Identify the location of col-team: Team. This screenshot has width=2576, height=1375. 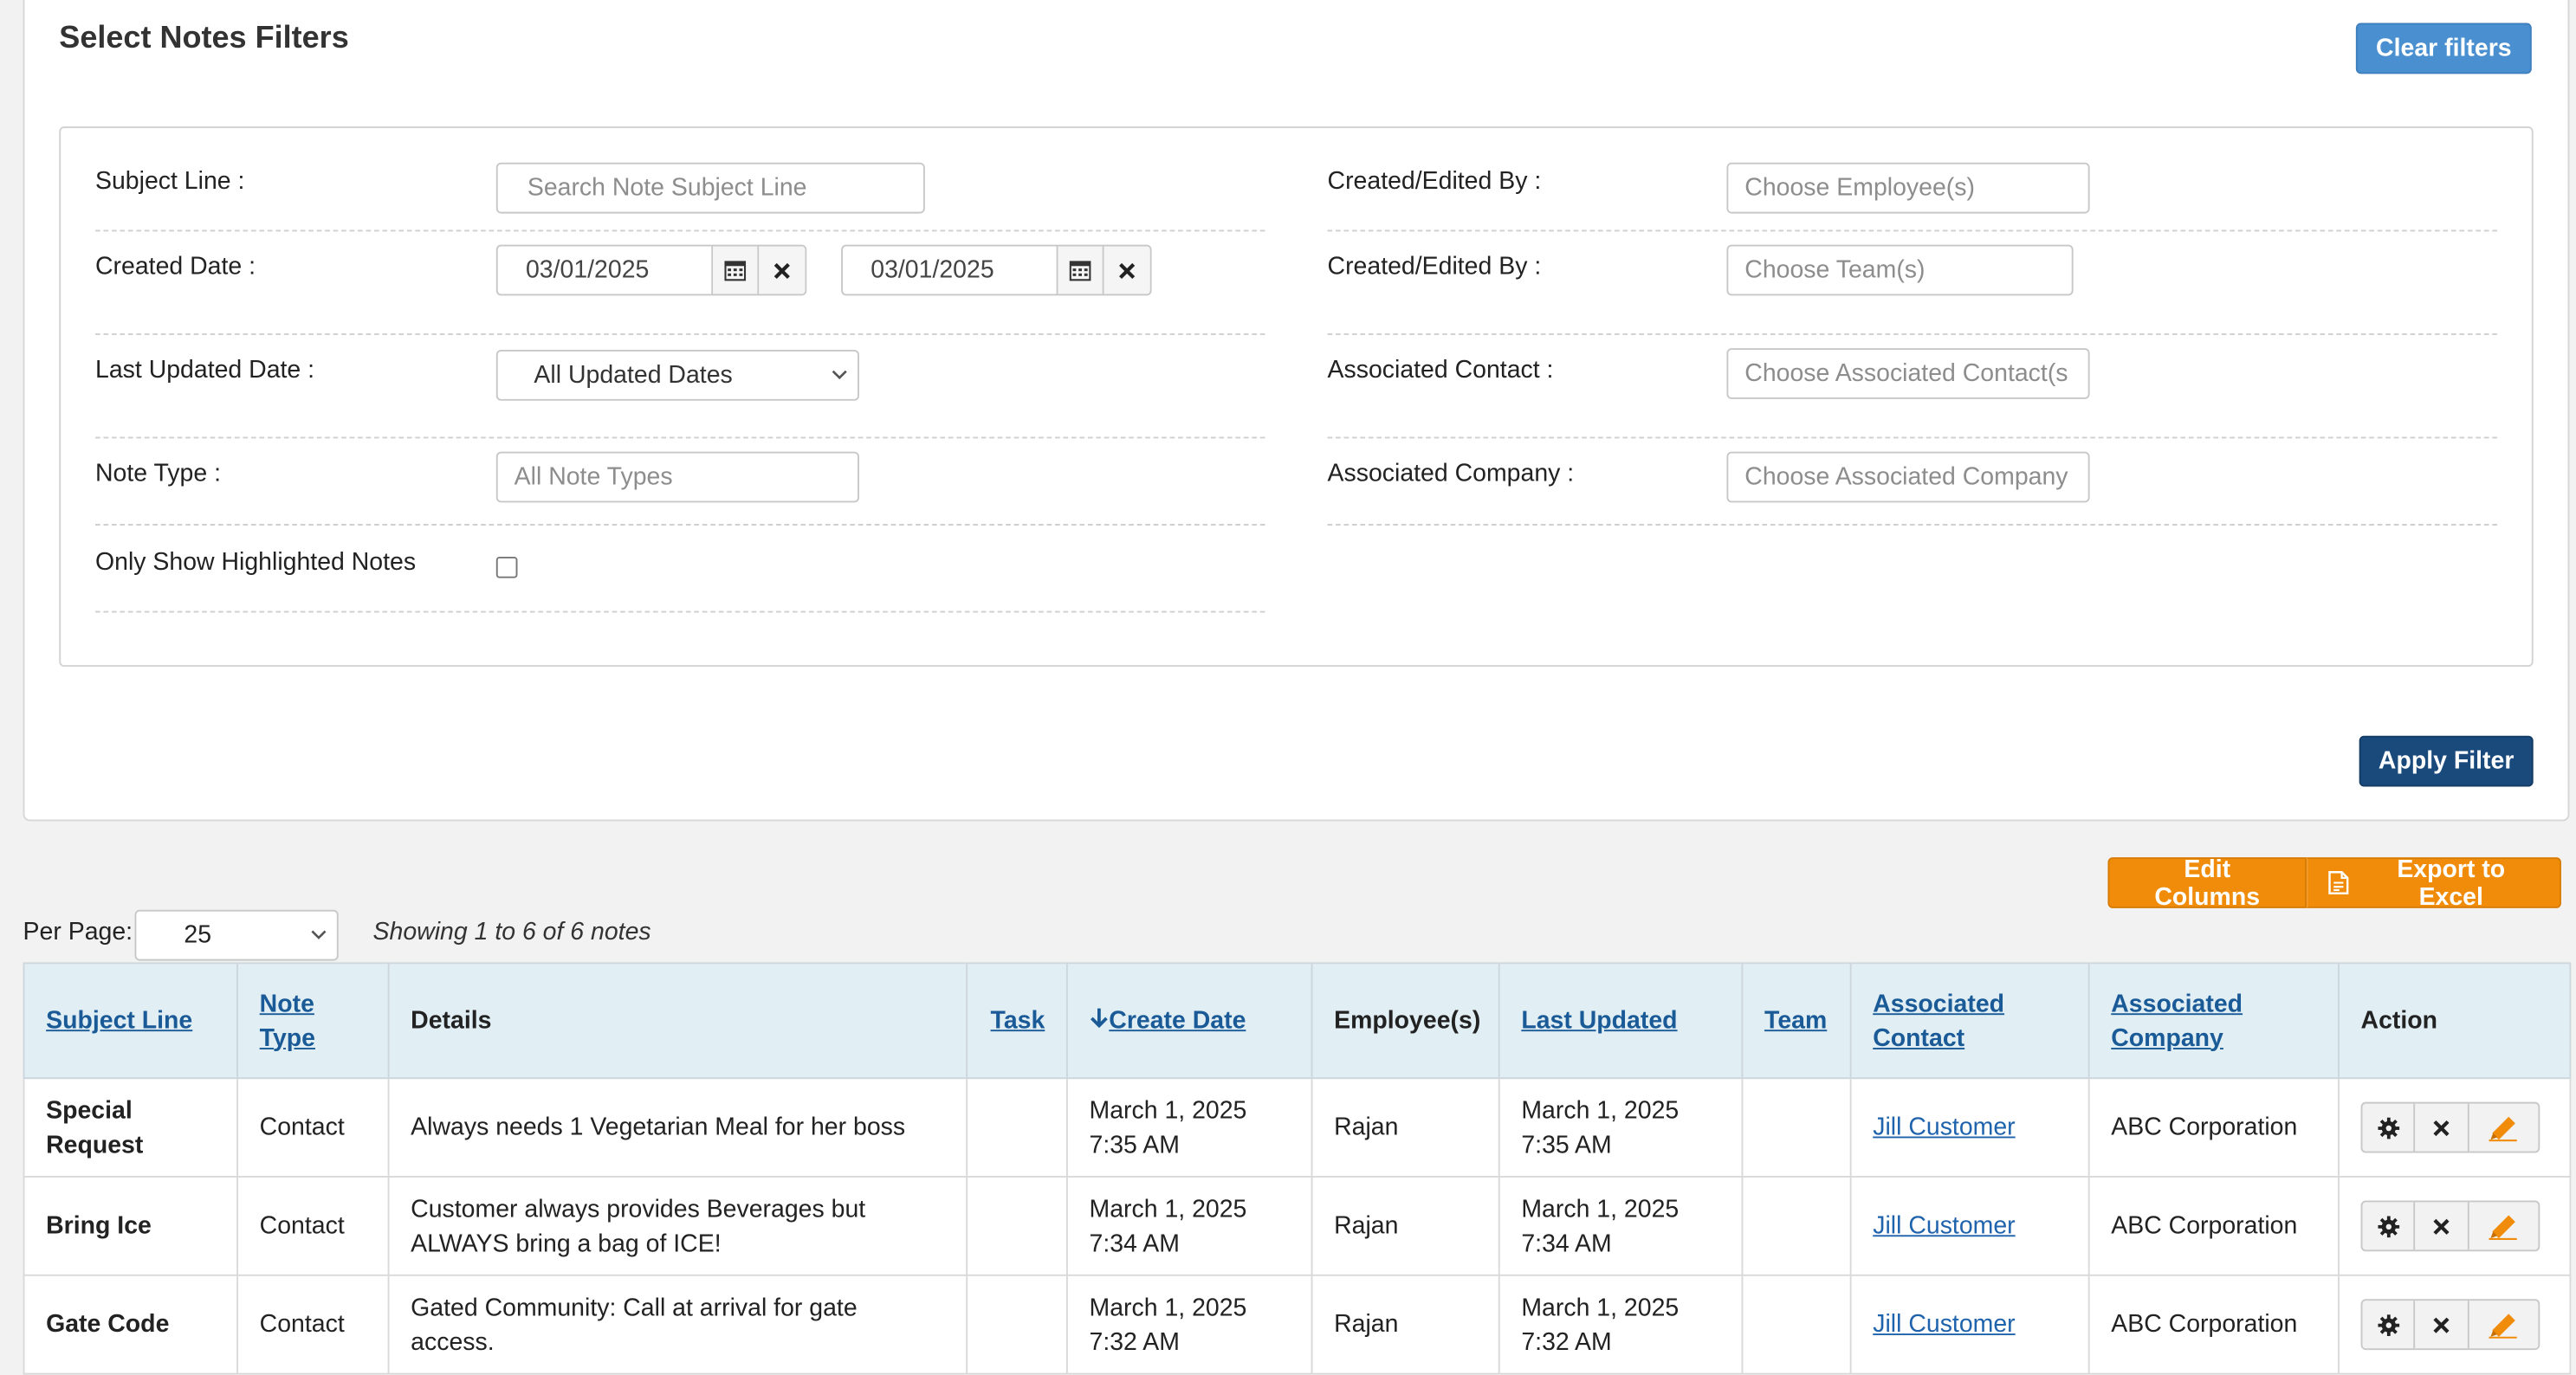
(1796, 1021).